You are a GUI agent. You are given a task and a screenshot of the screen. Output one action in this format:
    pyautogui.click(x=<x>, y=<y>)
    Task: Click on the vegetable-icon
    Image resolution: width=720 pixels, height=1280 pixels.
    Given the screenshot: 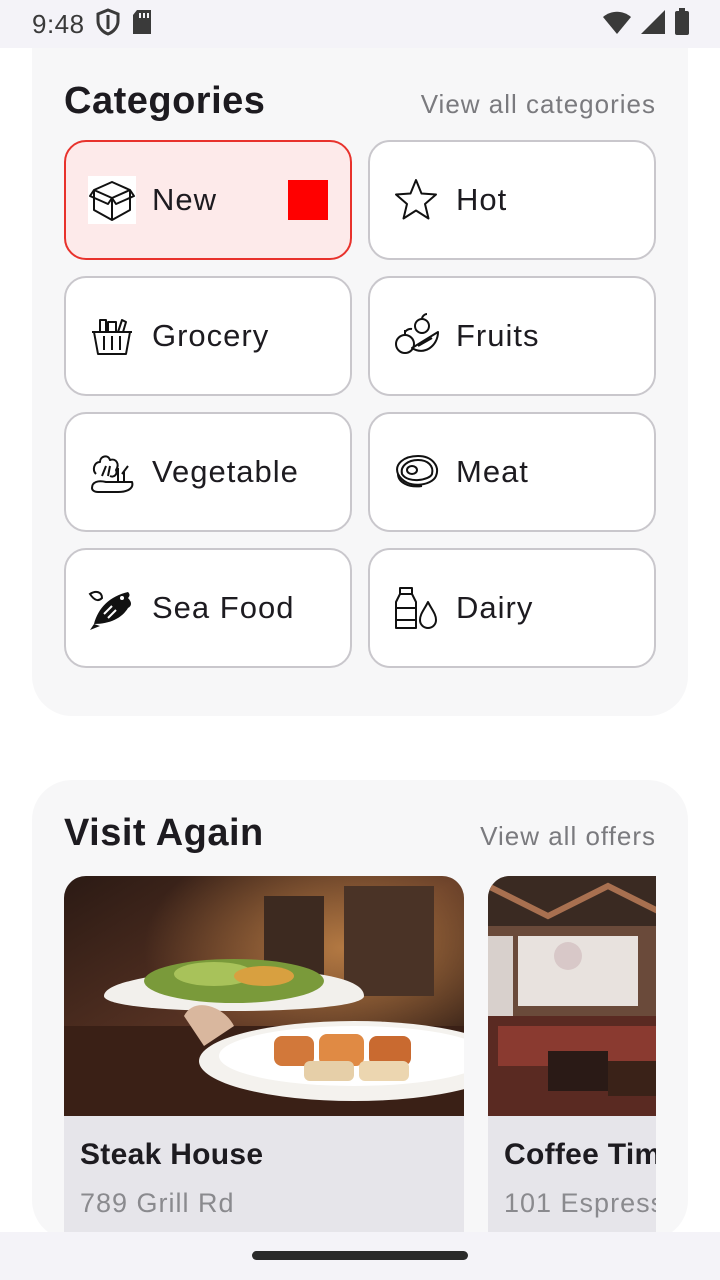 What is the action you would take?
    pyautogui.click(x=112, y=472)
    